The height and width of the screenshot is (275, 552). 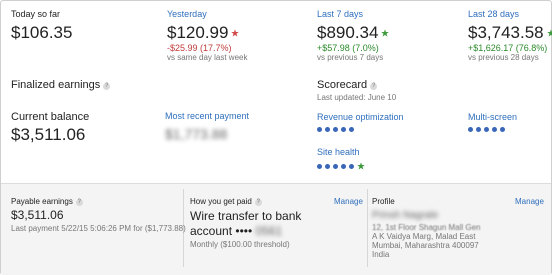 What do you see at coordinates (360, 117) in the screenshot?
I see `revenue-optimization-link: Revenue optimization` at bounding box center [360, 117].